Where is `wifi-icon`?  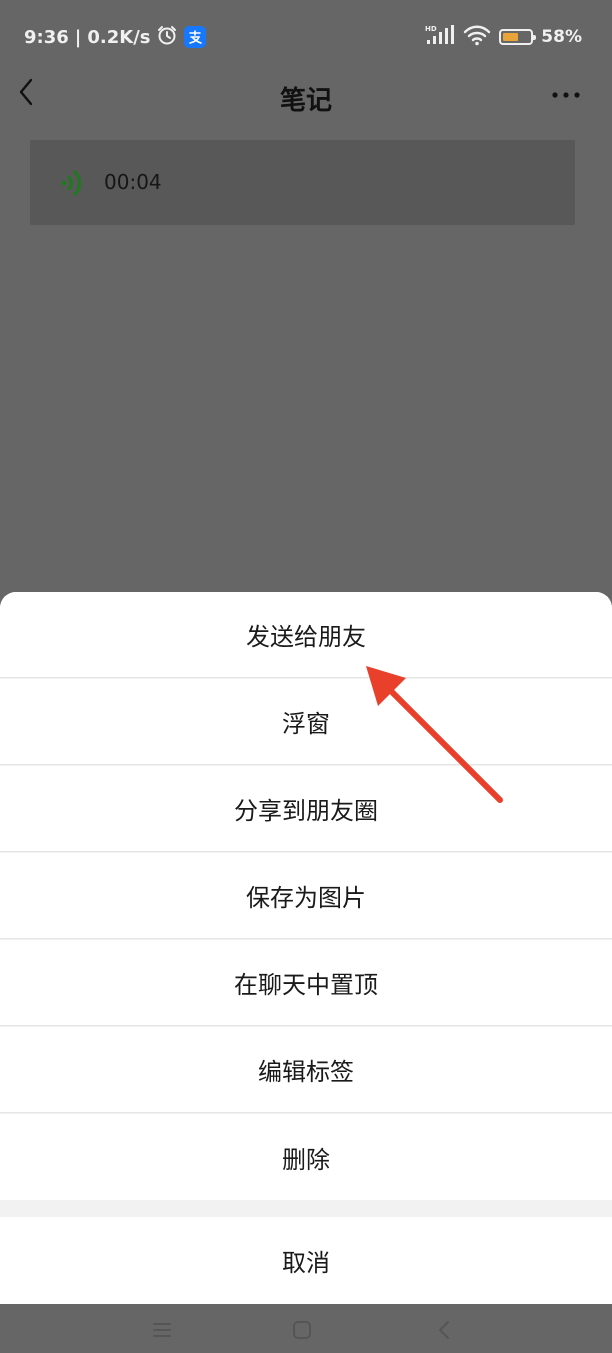
wifi-icon is located at coordinates (477, 37).